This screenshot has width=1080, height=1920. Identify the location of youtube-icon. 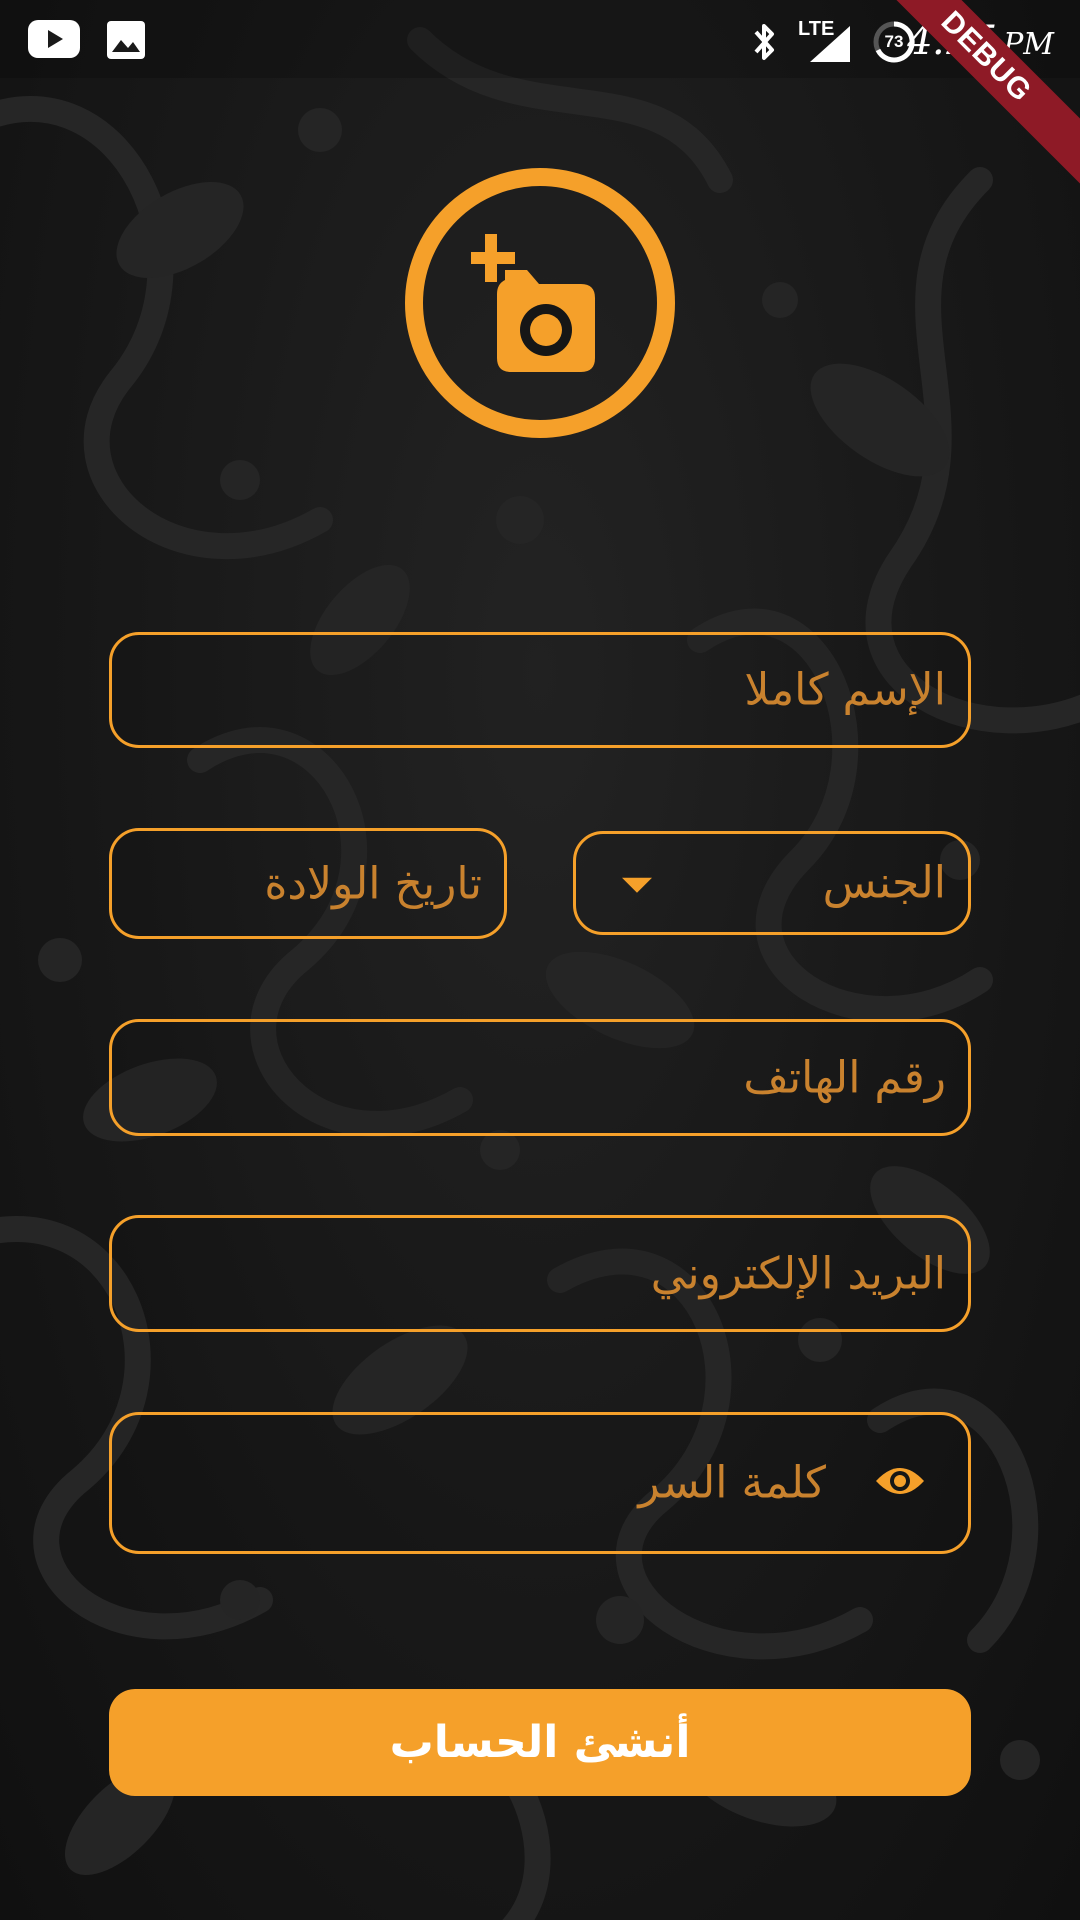
(54, 41).